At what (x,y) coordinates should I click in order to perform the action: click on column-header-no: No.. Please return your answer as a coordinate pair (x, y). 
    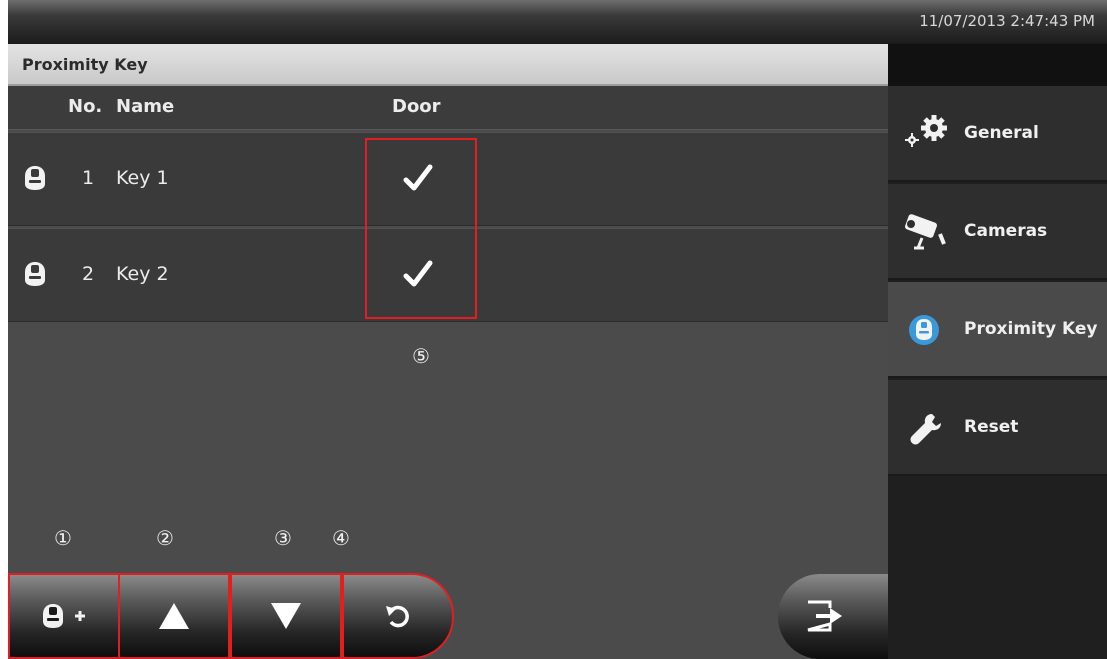
    Looking at the image, I should click on (85, 106).